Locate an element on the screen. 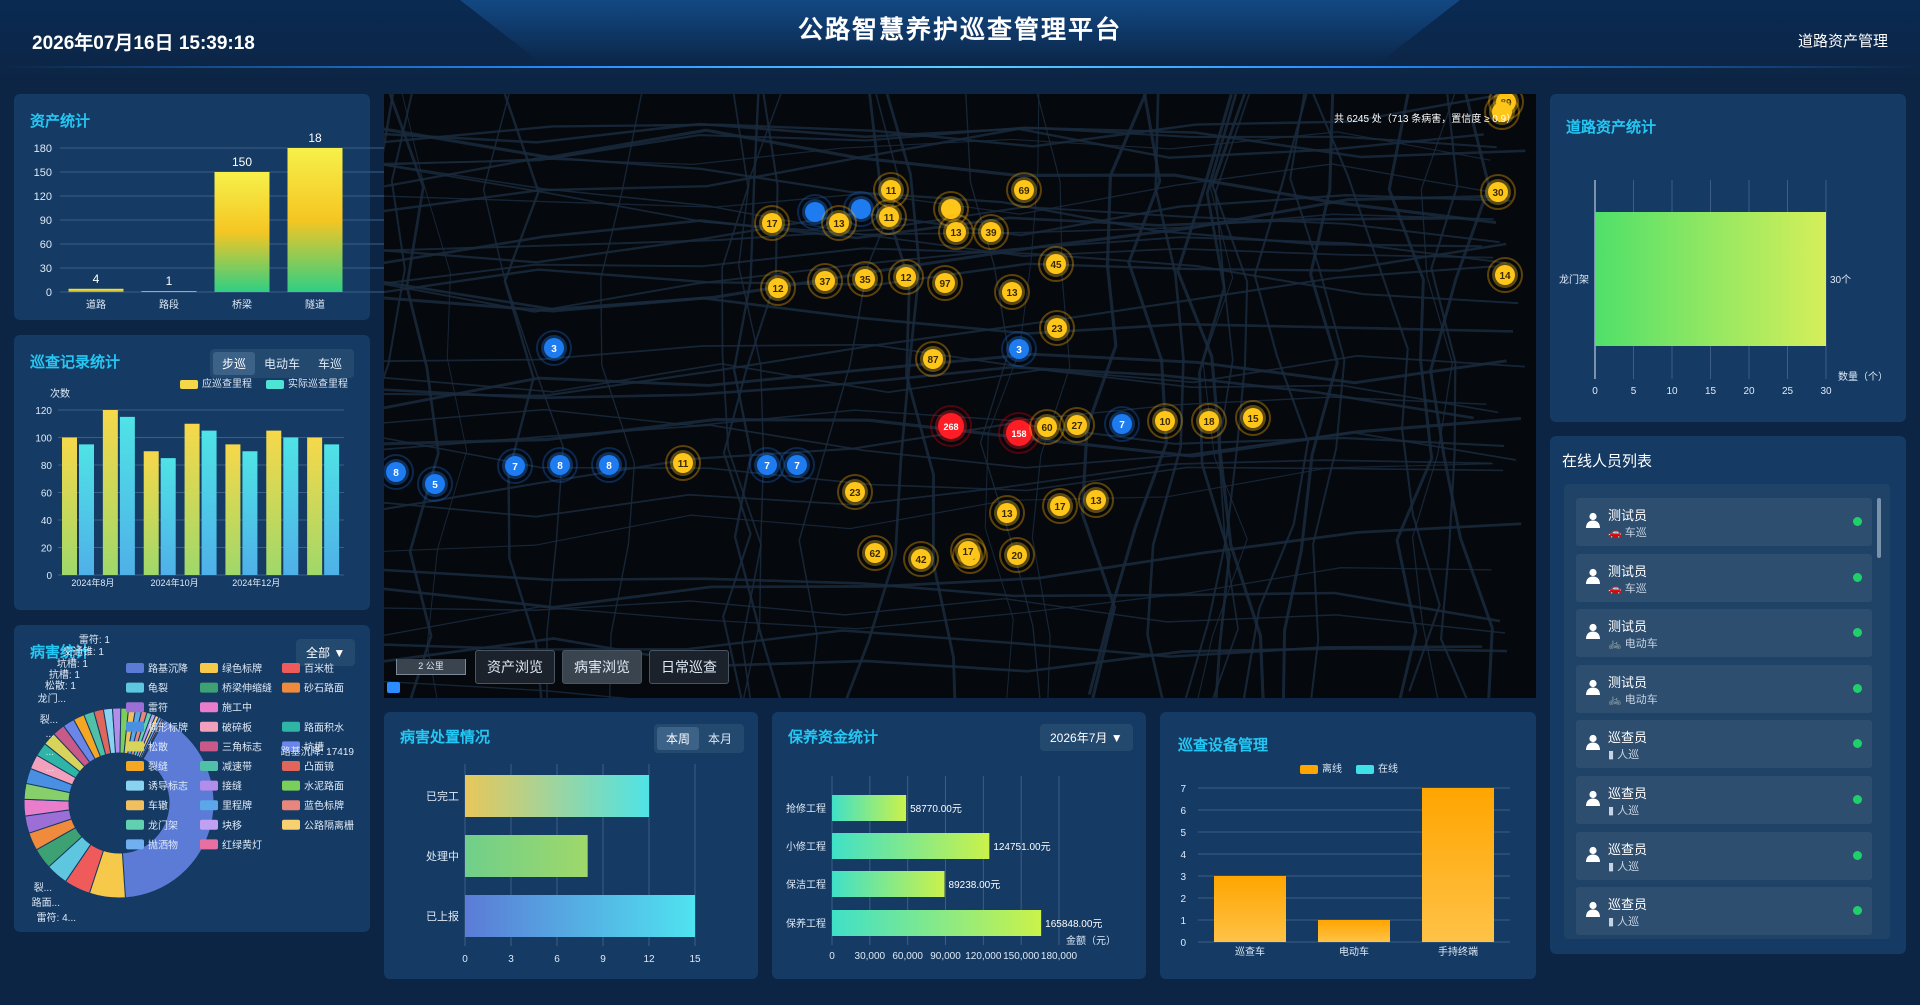 The image size is (1920, 1005). datetime: 2026年07月16日 15:39:18 is located at coordinates (143, 43).